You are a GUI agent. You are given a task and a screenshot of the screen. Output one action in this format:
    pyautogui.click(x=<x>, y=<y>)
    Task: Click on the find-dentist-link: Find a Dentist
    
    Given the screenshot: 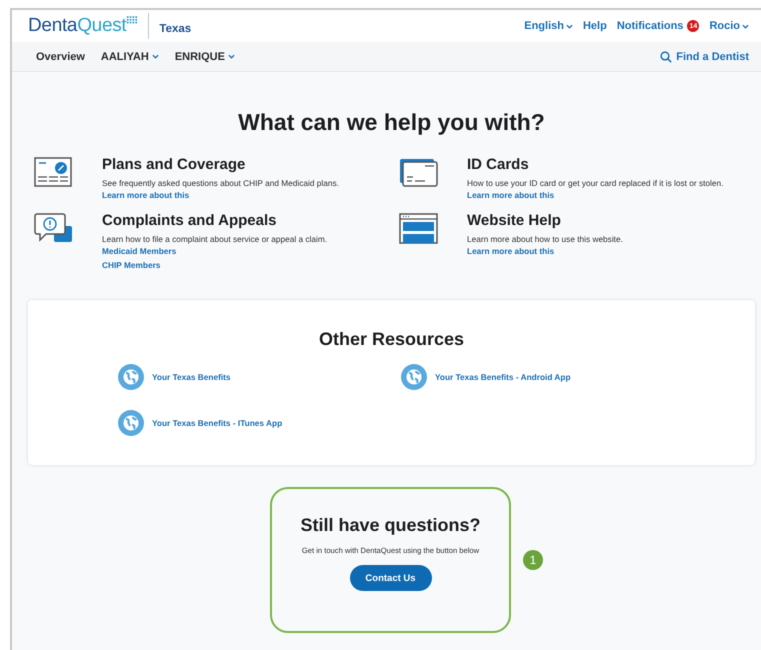 What is the action you would take?
    pyautogui.click(x=704, y=56)
    